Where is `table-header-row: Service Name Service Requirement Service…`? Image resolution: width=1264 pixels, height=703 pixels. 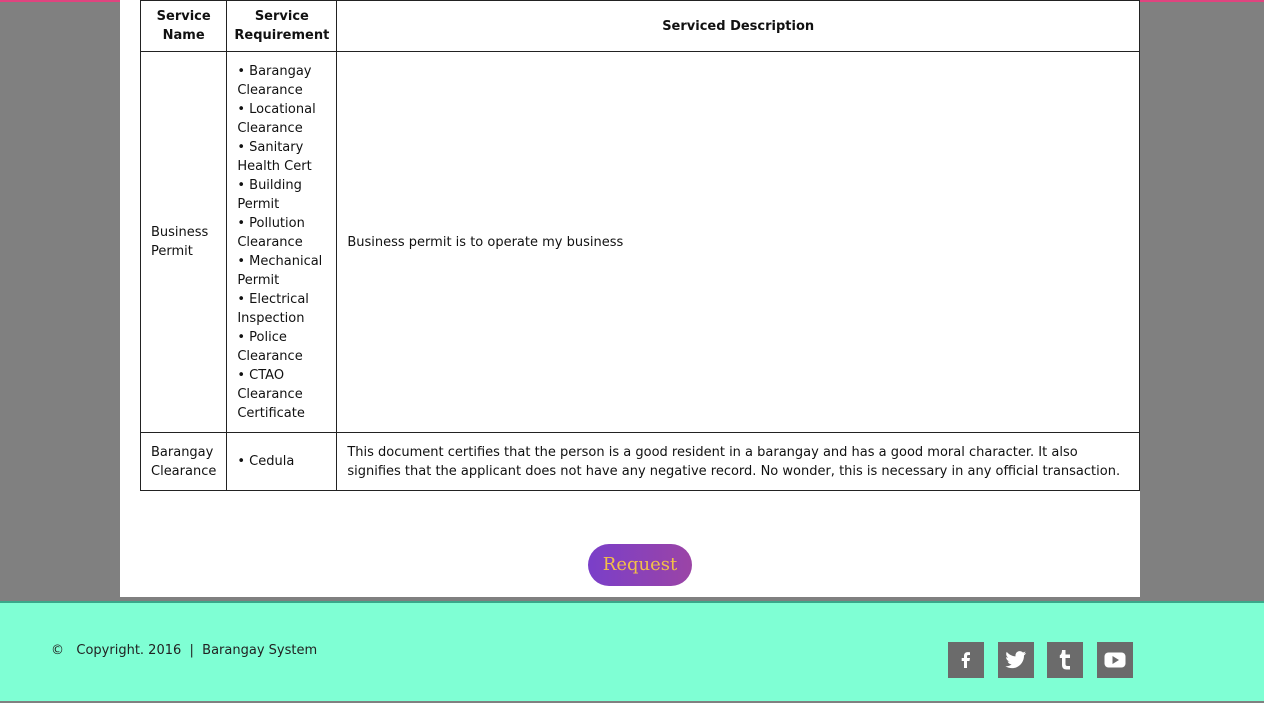
table-header-row: Service Name Service Requirement Service… is located at coordinates (639, 26).